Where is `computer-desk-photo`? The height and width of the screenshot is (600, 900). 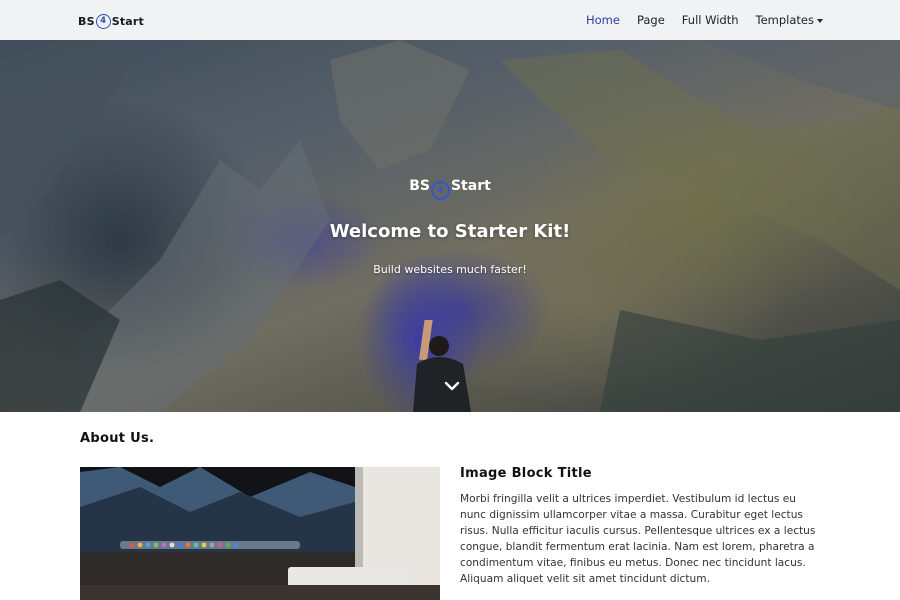 computer-desk-photo is located at coordinates (260, 533).